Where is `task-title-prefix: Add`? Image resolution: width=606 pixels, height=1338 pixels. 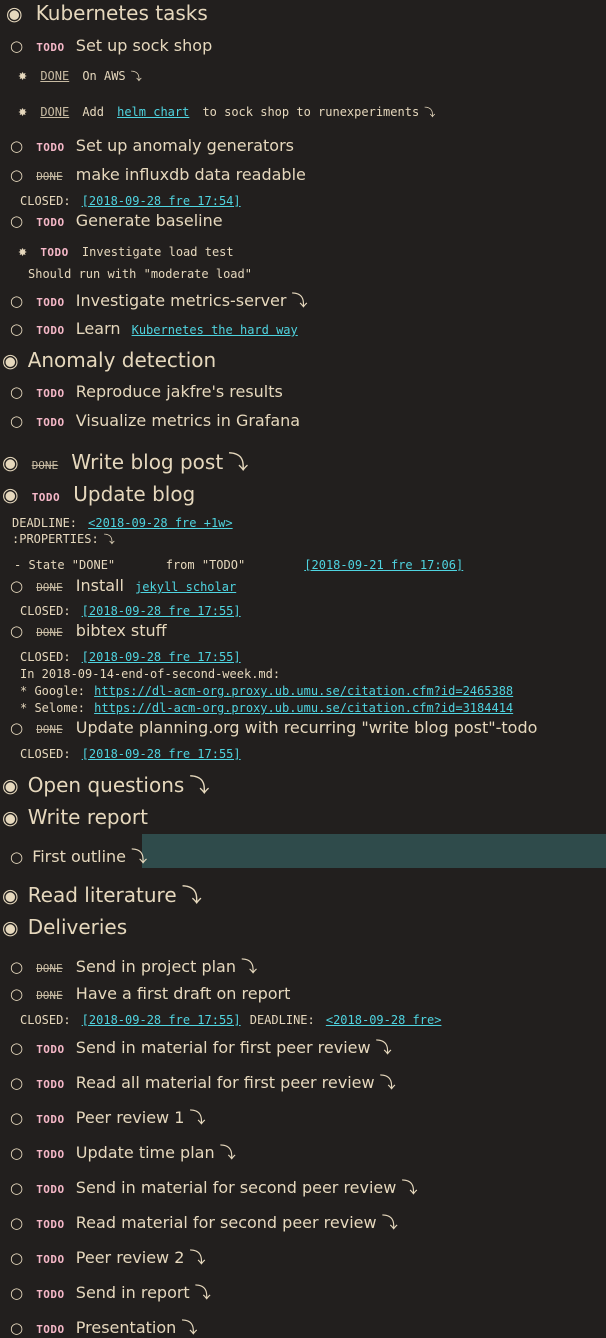 task-title-prefix: Add is located at coordinates (93, 112).